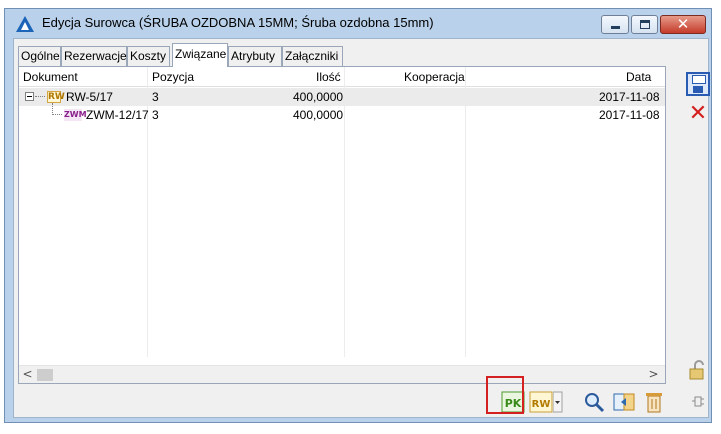  What do you see at coordinates (653, 374) in the screenshot?
I see `scroll-right-arrow: >` at bounding box center [653, 374].